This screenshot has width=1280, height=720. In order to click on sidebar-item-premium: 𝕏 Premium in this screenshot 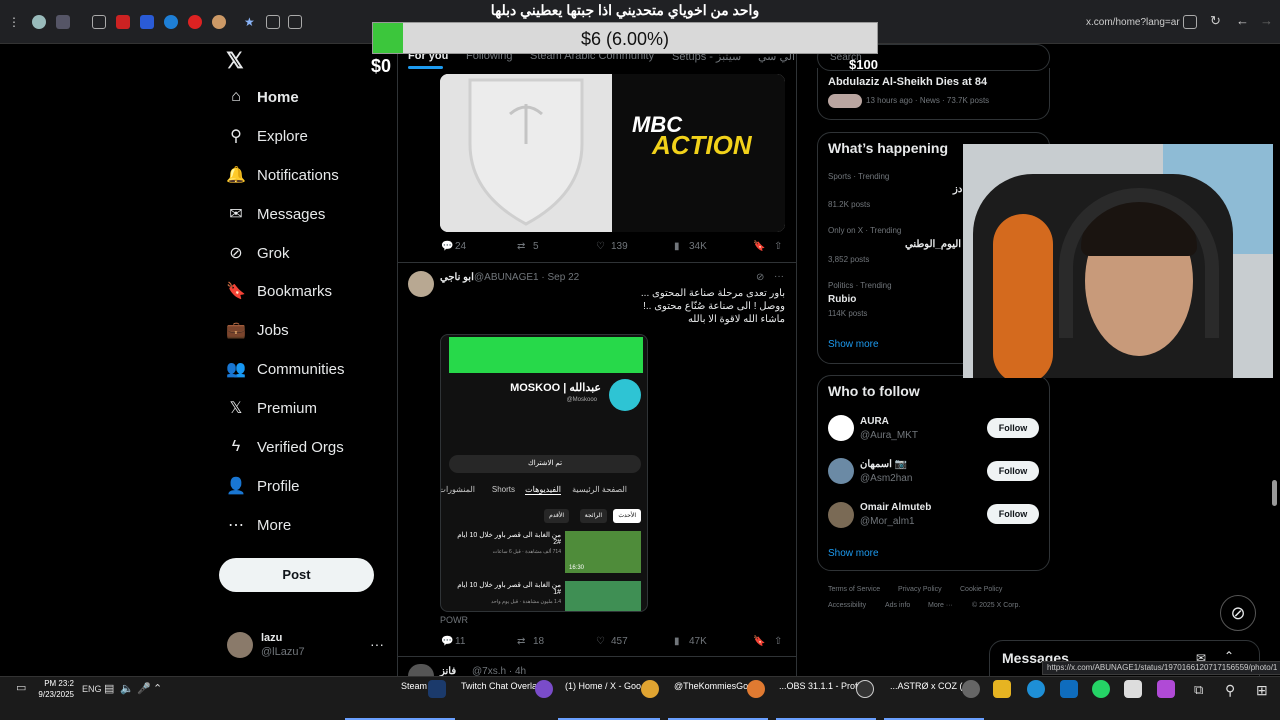, I will do `click(271, 408)`.